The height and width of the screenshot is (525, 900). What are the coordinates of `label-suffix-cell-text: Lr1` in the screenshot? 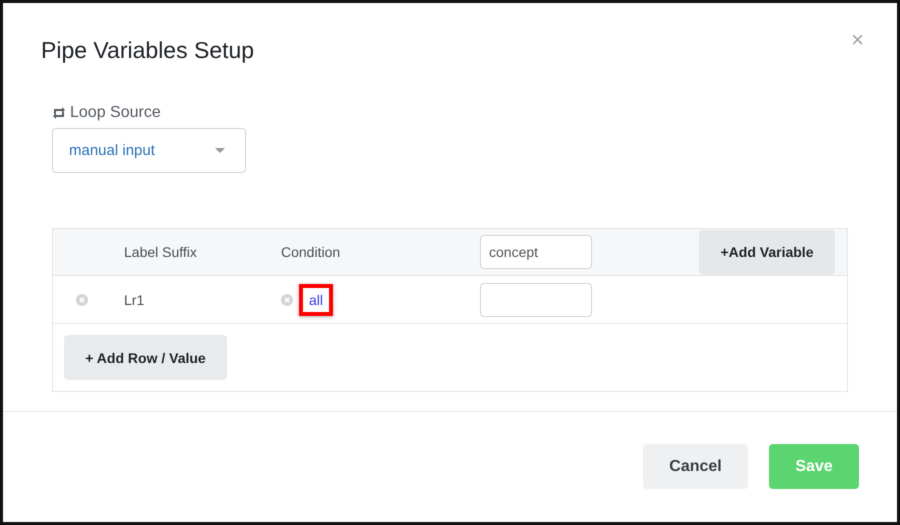 It's located at (134, 300).